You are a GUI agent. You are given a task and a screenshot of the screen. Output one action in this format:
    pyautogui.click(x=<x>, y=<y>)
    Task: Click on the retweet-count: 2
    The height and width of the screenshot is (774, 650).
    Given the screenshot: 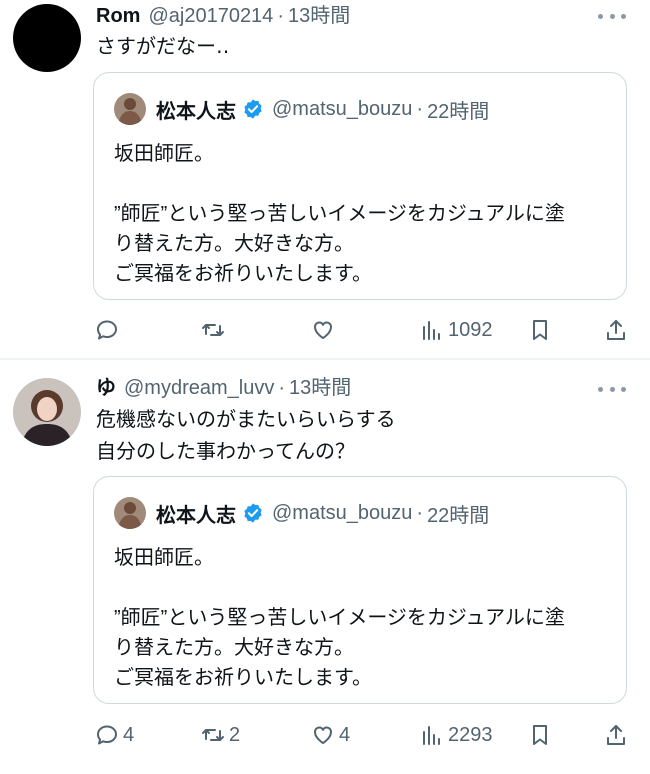 What is the action you would take?
    pyautogui.click(x=235, y=734)
    